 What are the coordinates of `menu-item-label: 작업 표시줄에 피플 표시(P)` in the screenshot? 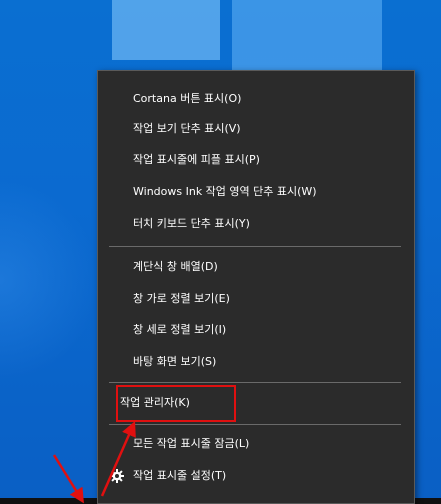 It's located at (196, 159).